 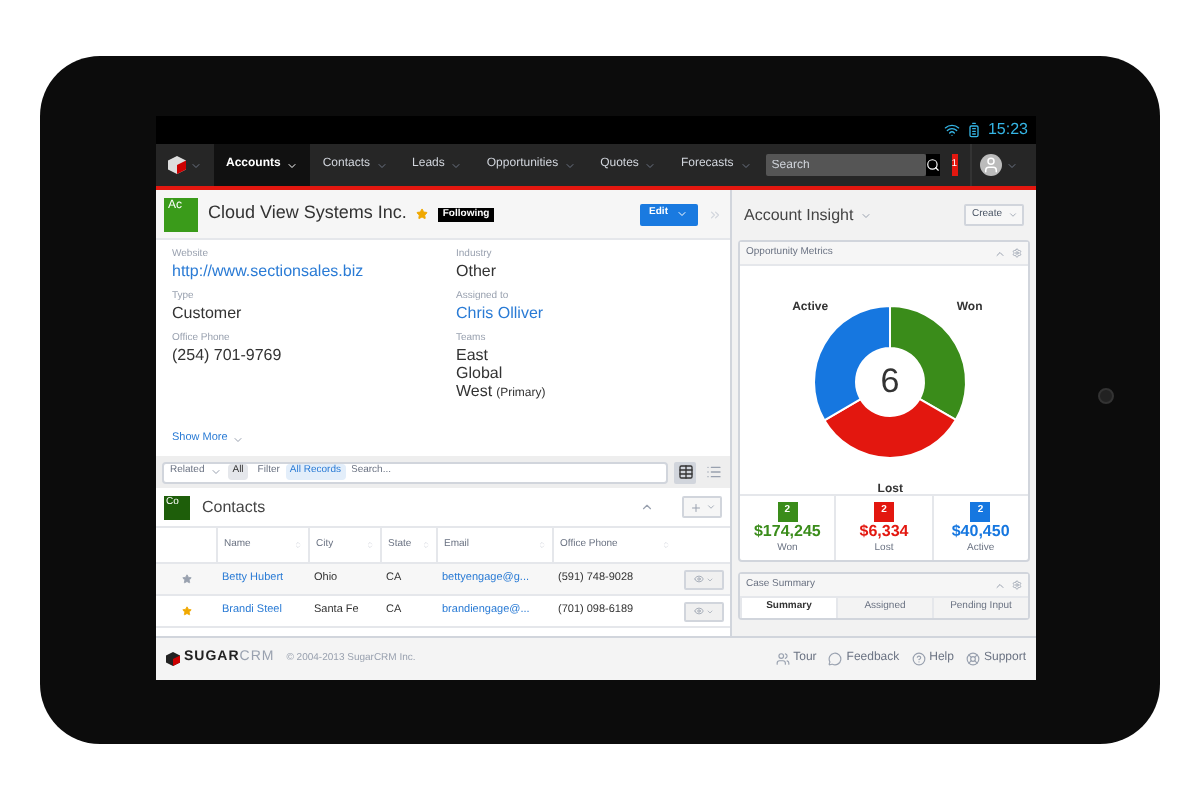 What do you see at coordinates (973, 130) in the screenshot?
I see `battery-icon` at bounding box center [973, 130].